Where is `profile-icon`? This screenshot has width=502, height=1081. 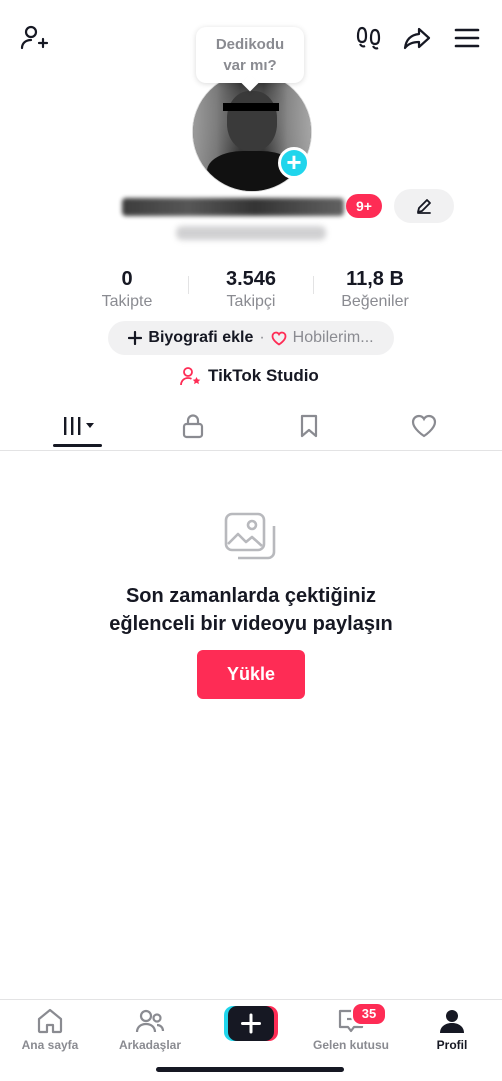 profile-icon is located at coordinates (452, 1021).